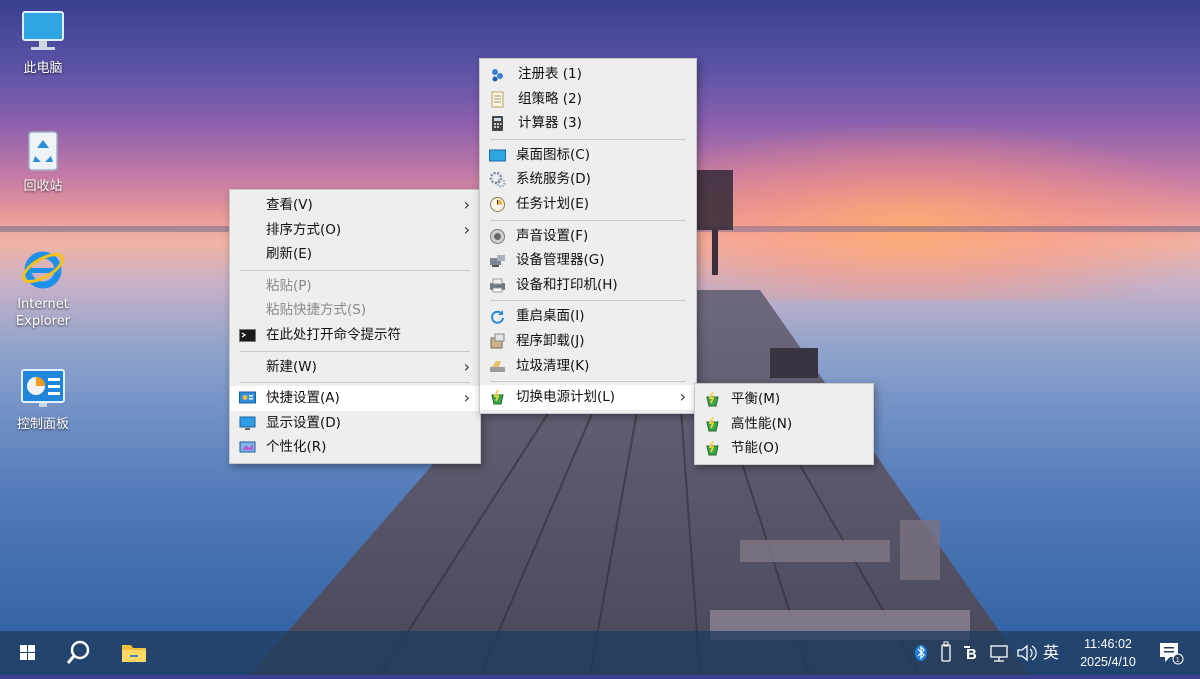 This screenshot has width=1200, height=679. What do you see at coordinates (552, 235) in the screenshot?
I see `menu-item-label: 声音设置(F)` at bounding box center [552, 235].